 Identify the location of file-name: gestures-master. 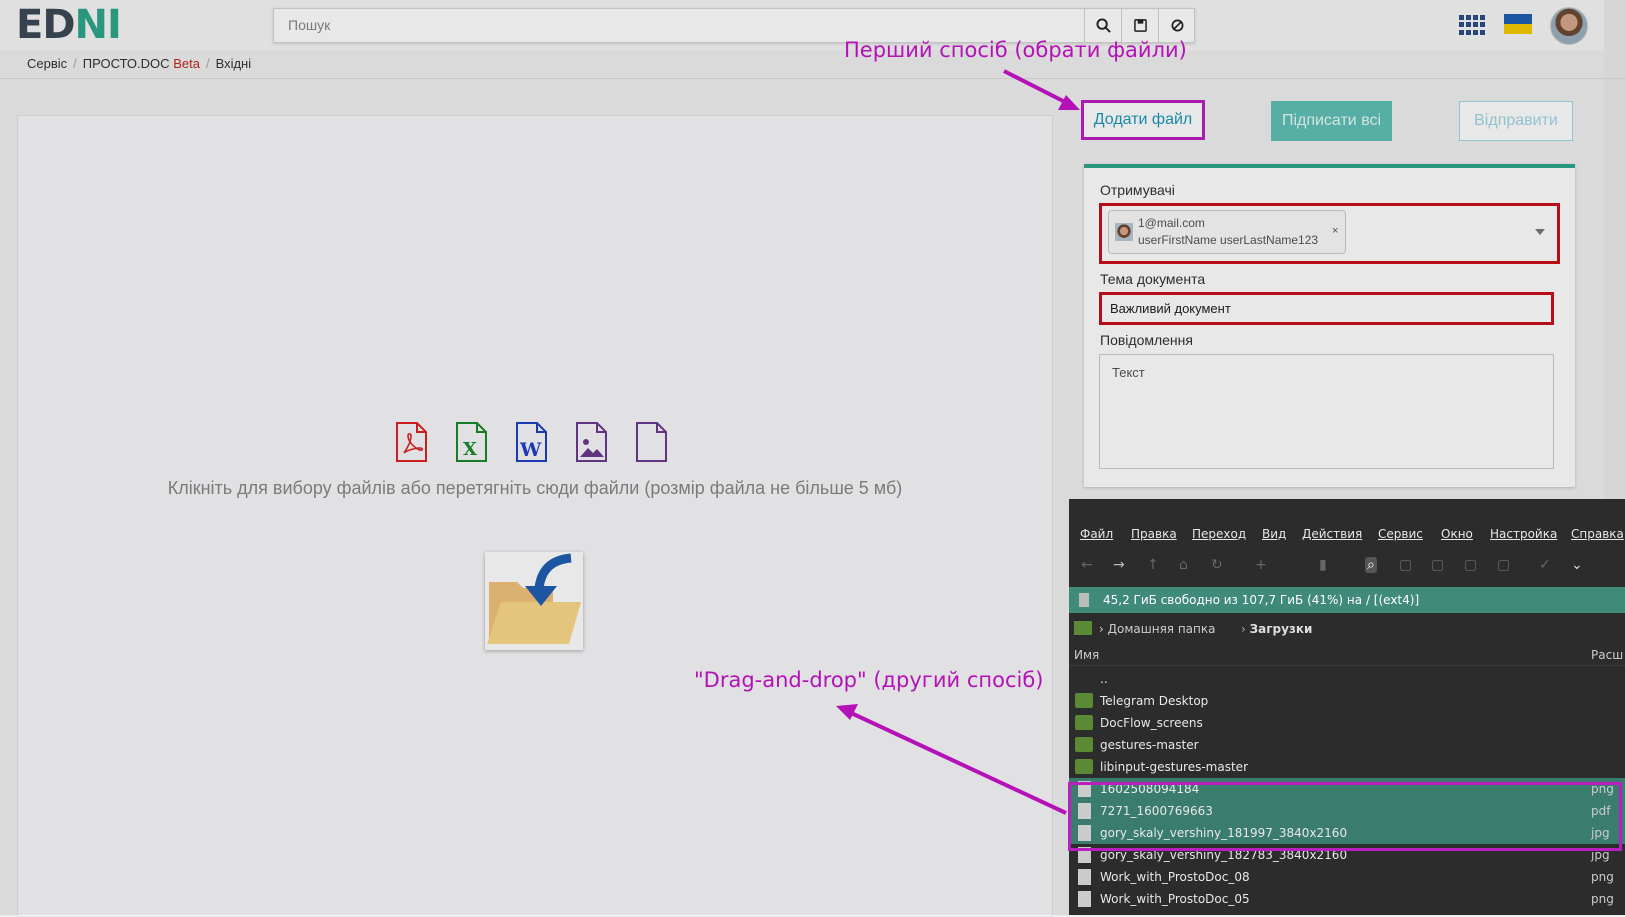
(1149, 745).